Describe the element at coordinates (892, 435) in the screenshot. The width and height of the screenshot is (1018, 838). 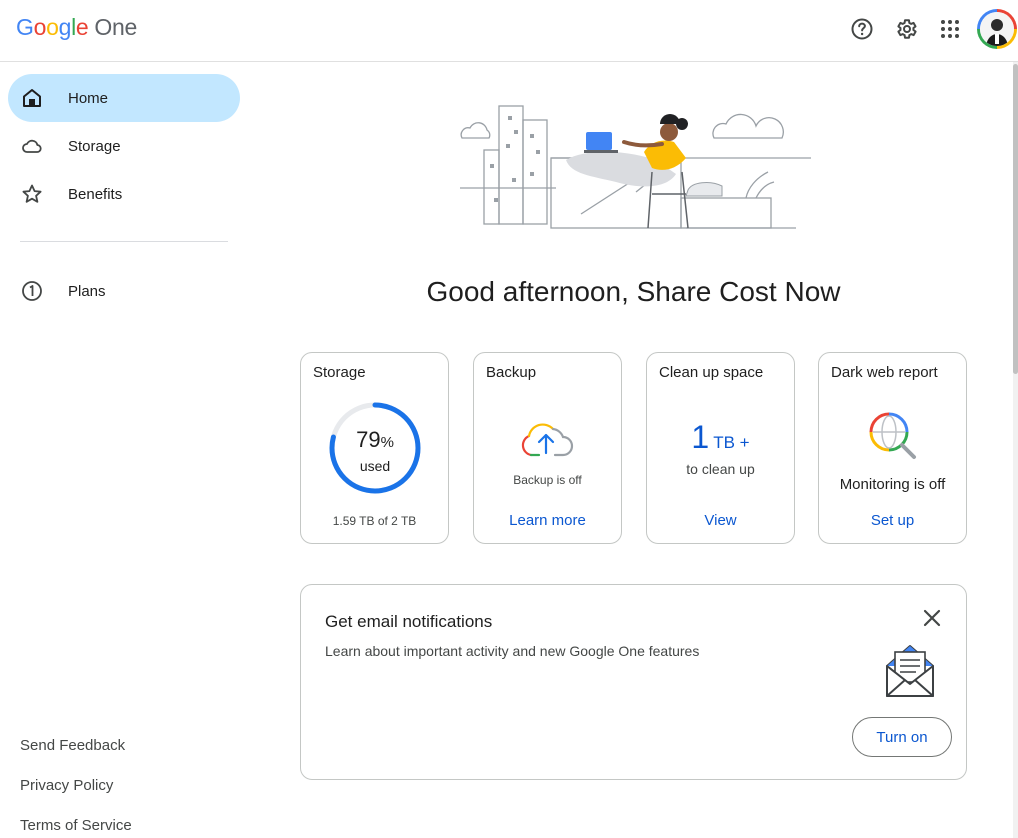
I see `dark-web-search-icon` at that location.